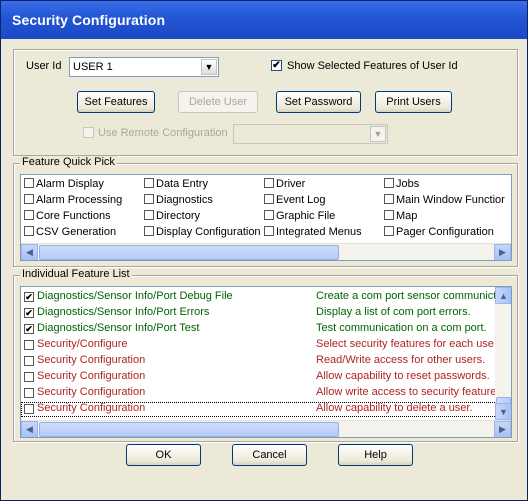  Describe the element at coordinates (503, 411) in the screenshot. I see `scroll-down-icon: ▼` at that location.